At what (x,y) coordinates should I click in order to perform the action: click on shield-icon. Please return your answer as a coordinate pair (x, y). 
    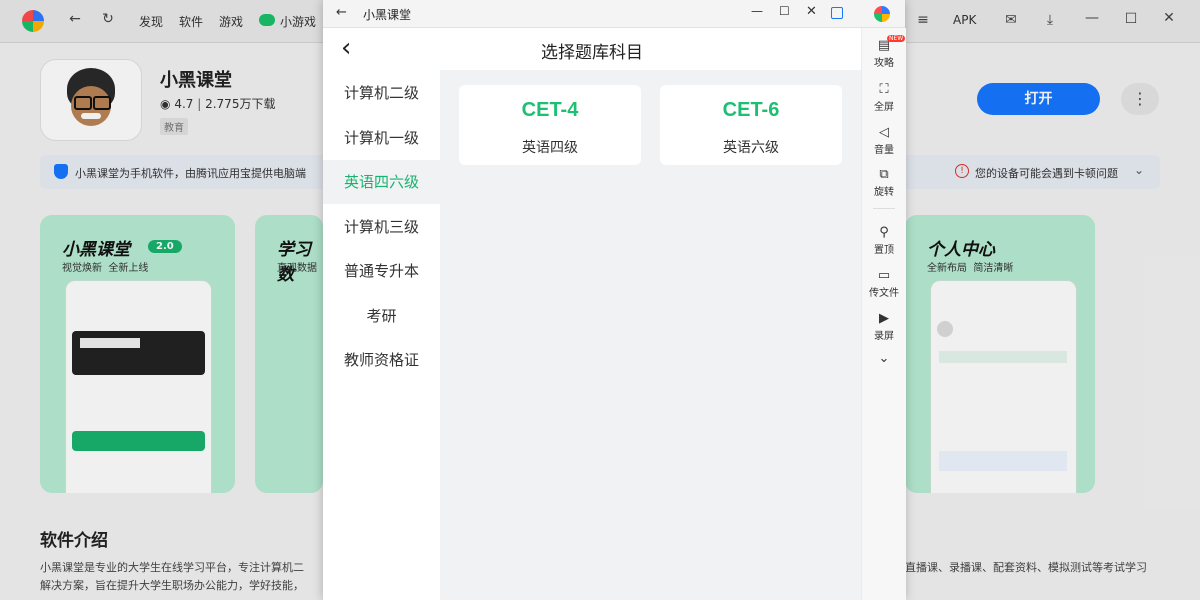
    Looking at the image, I should click on (61, 171).